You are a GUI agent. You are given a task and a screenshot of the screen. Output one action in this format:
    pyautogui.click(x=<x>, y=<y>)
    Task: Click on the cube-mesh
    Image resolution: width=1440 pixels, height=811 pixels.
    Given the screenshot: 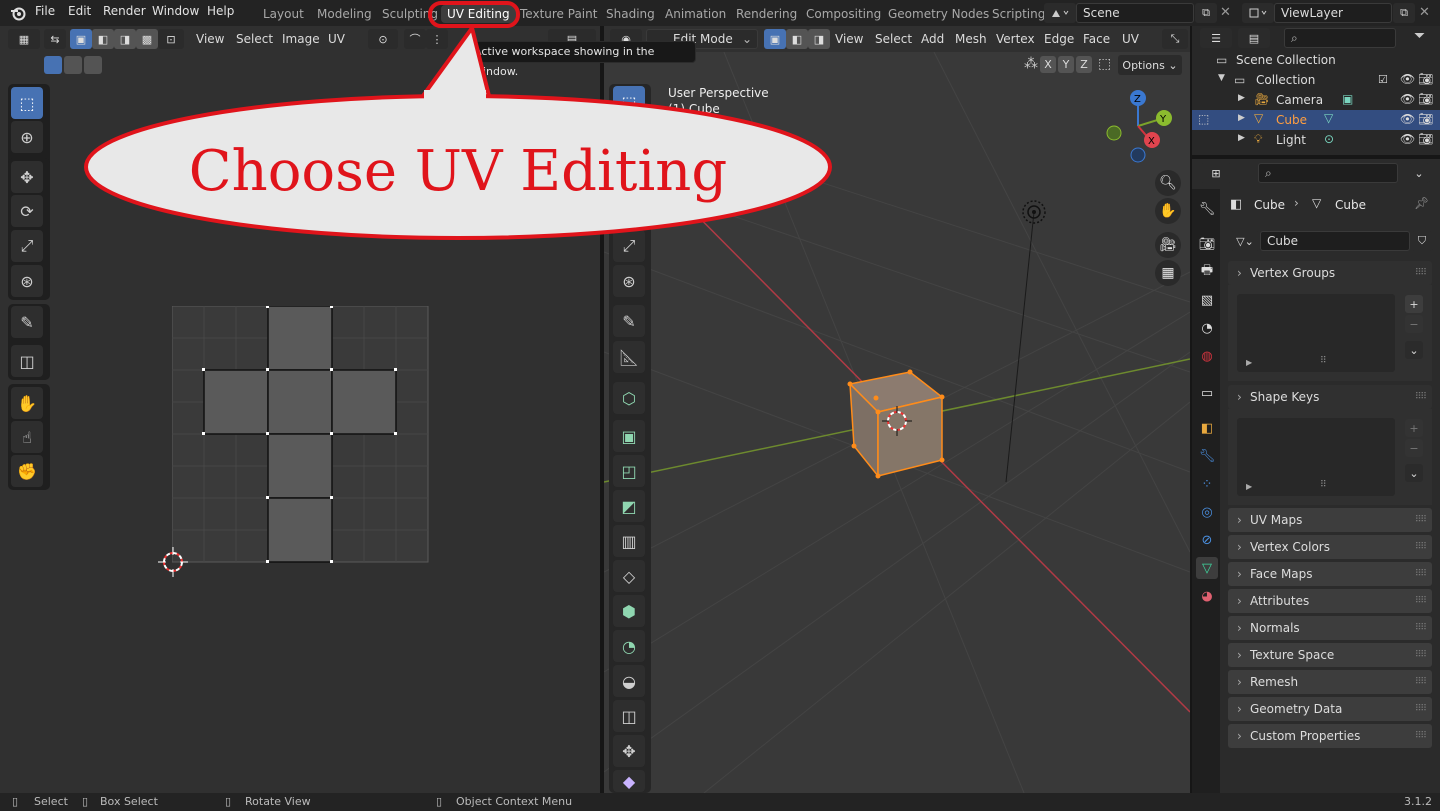 What is the action you would take?
    pyautogui.click(x=896, y=424)
    